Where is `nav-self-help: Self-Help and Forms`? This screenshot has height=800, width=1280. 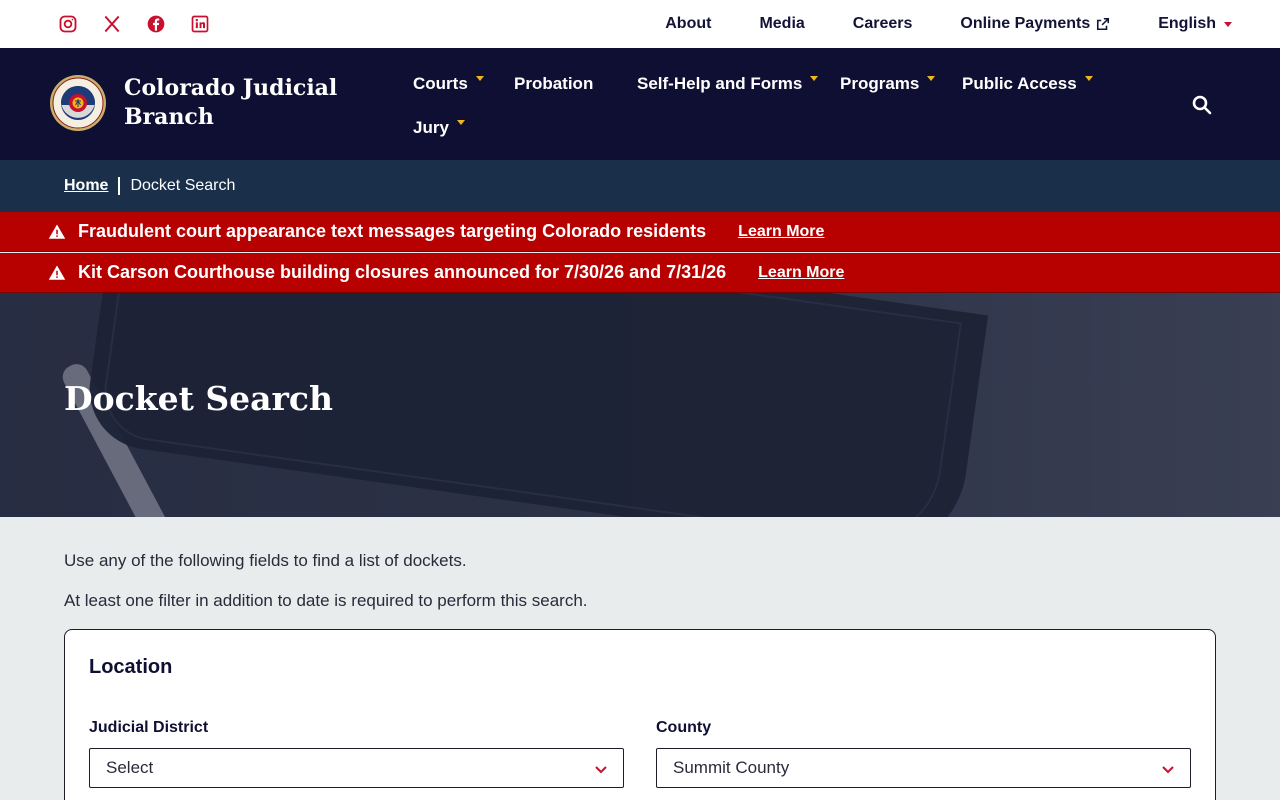
nav-self-help: Self-Help and Forms is located at coordinates (728, 84).